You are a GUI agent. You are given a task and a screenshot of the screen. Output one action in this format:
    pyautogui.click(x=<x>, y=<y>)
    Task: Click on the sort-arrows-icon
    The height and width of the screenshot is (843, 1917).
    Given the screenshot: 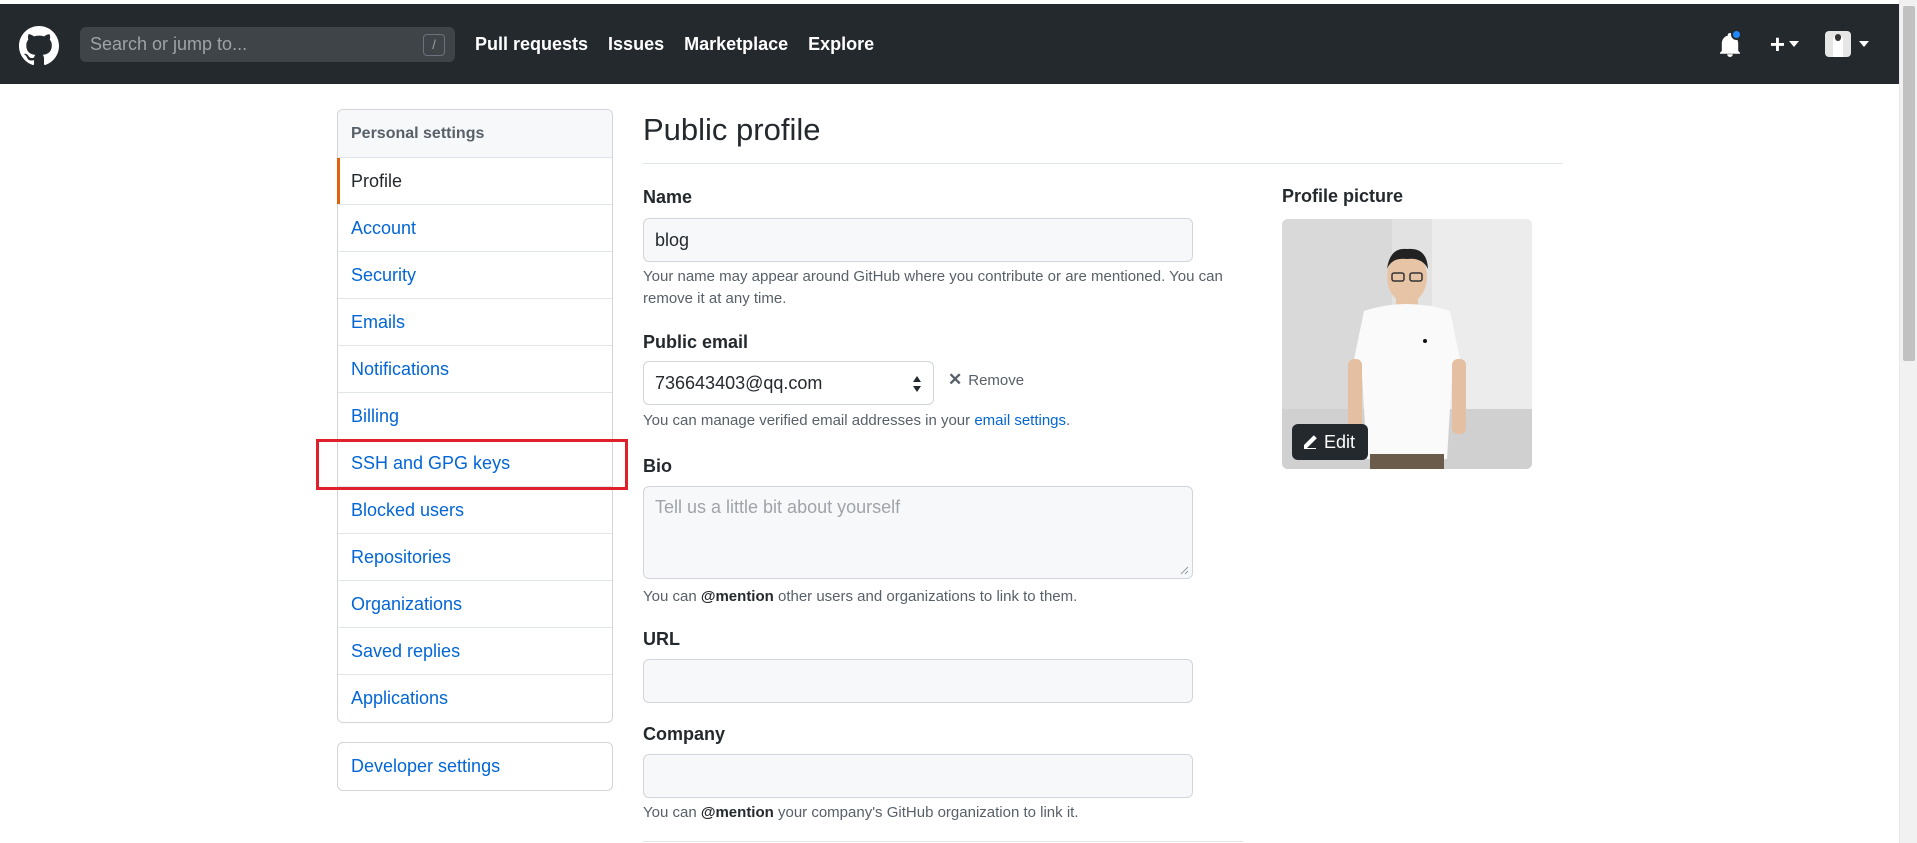 What is the action you would take?
    pyautogui.click(x=917, y=384)
    